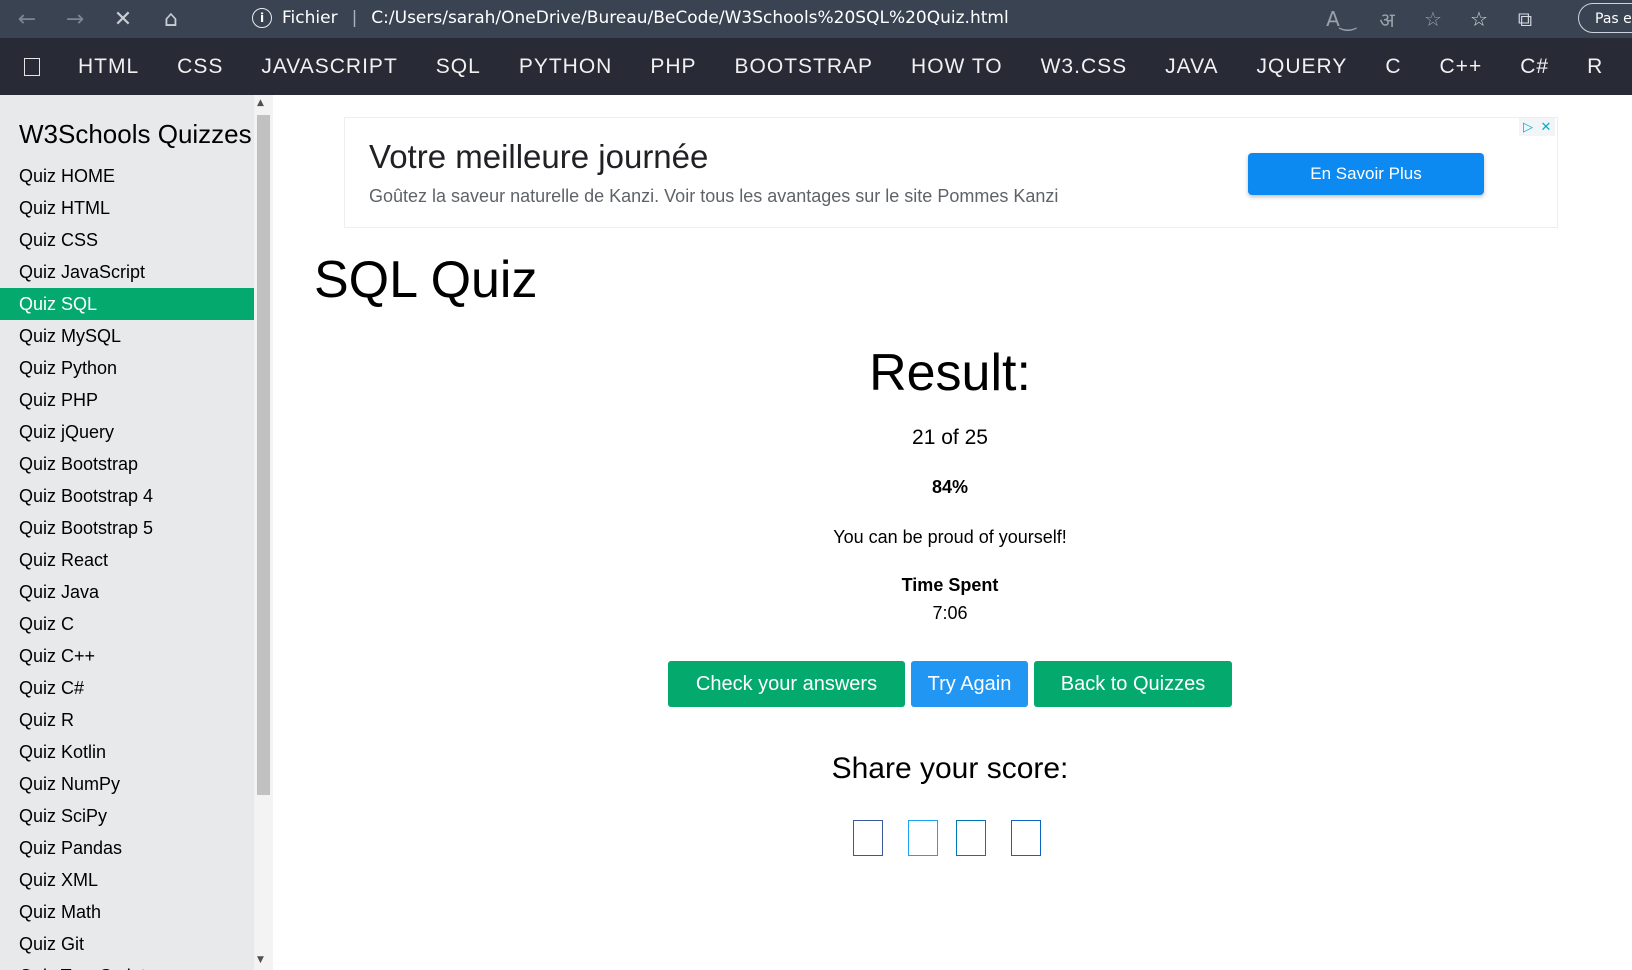  What do you see at coordinates (32, 66) in the screenshot?
I see `menu-toggle-icon` at bounding box center [32, 66].